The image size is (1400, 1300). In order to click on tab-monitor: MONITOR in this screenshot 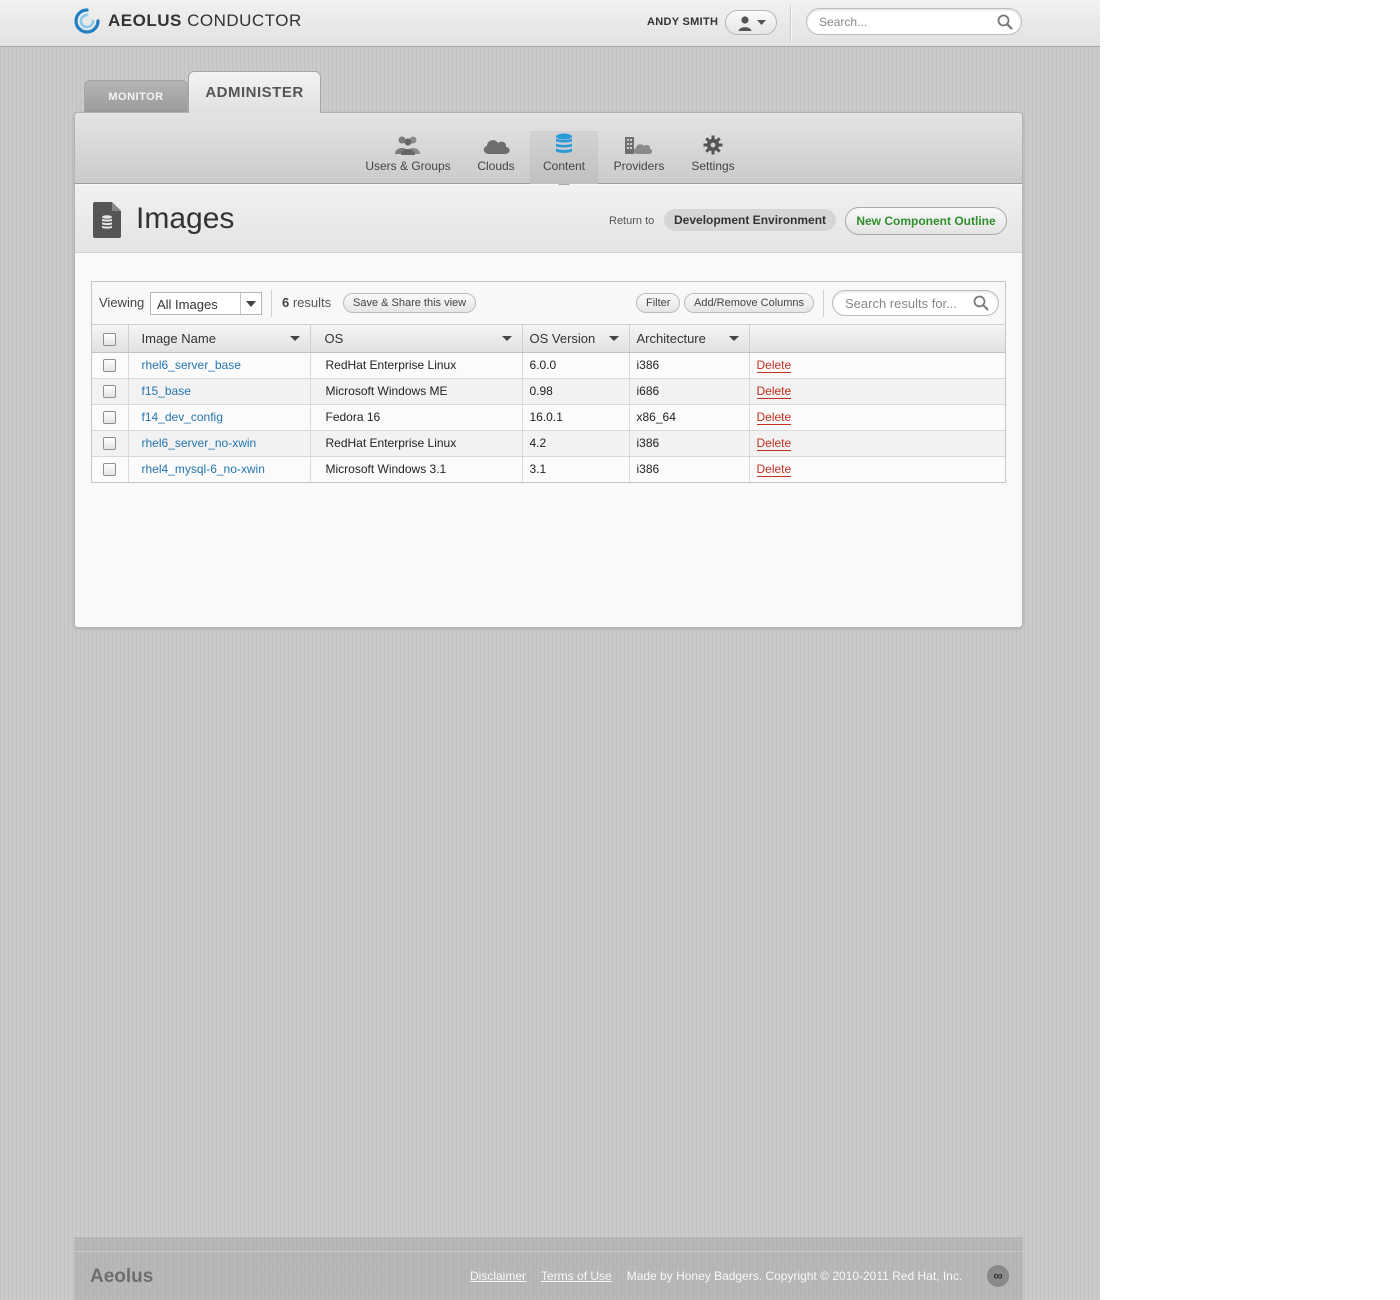, I will do `click(136, 96)`.